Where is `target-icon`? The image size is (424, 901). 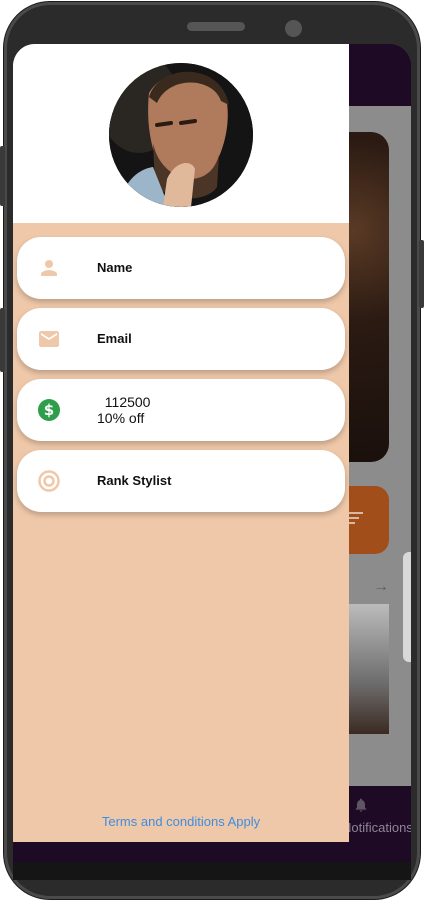
target-icon is located at coordinates (49, 481).